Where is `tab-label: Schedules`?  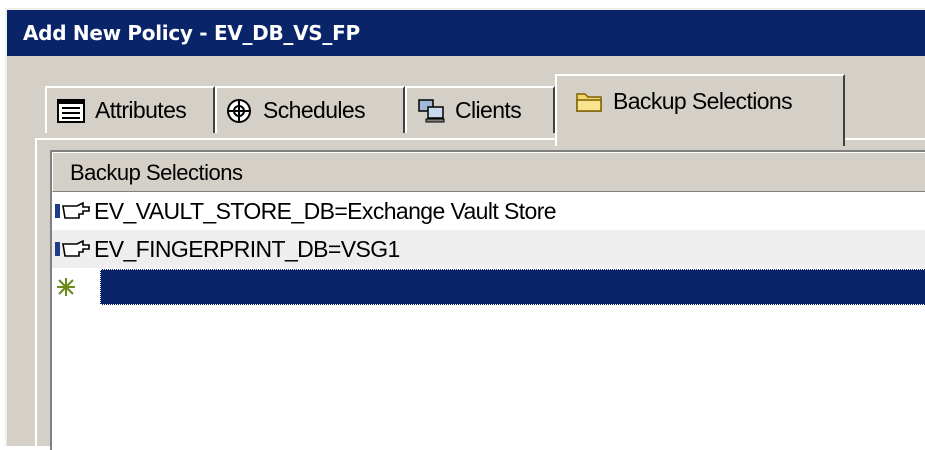
tab-label: Schedules is located at coordinates (314, 110).